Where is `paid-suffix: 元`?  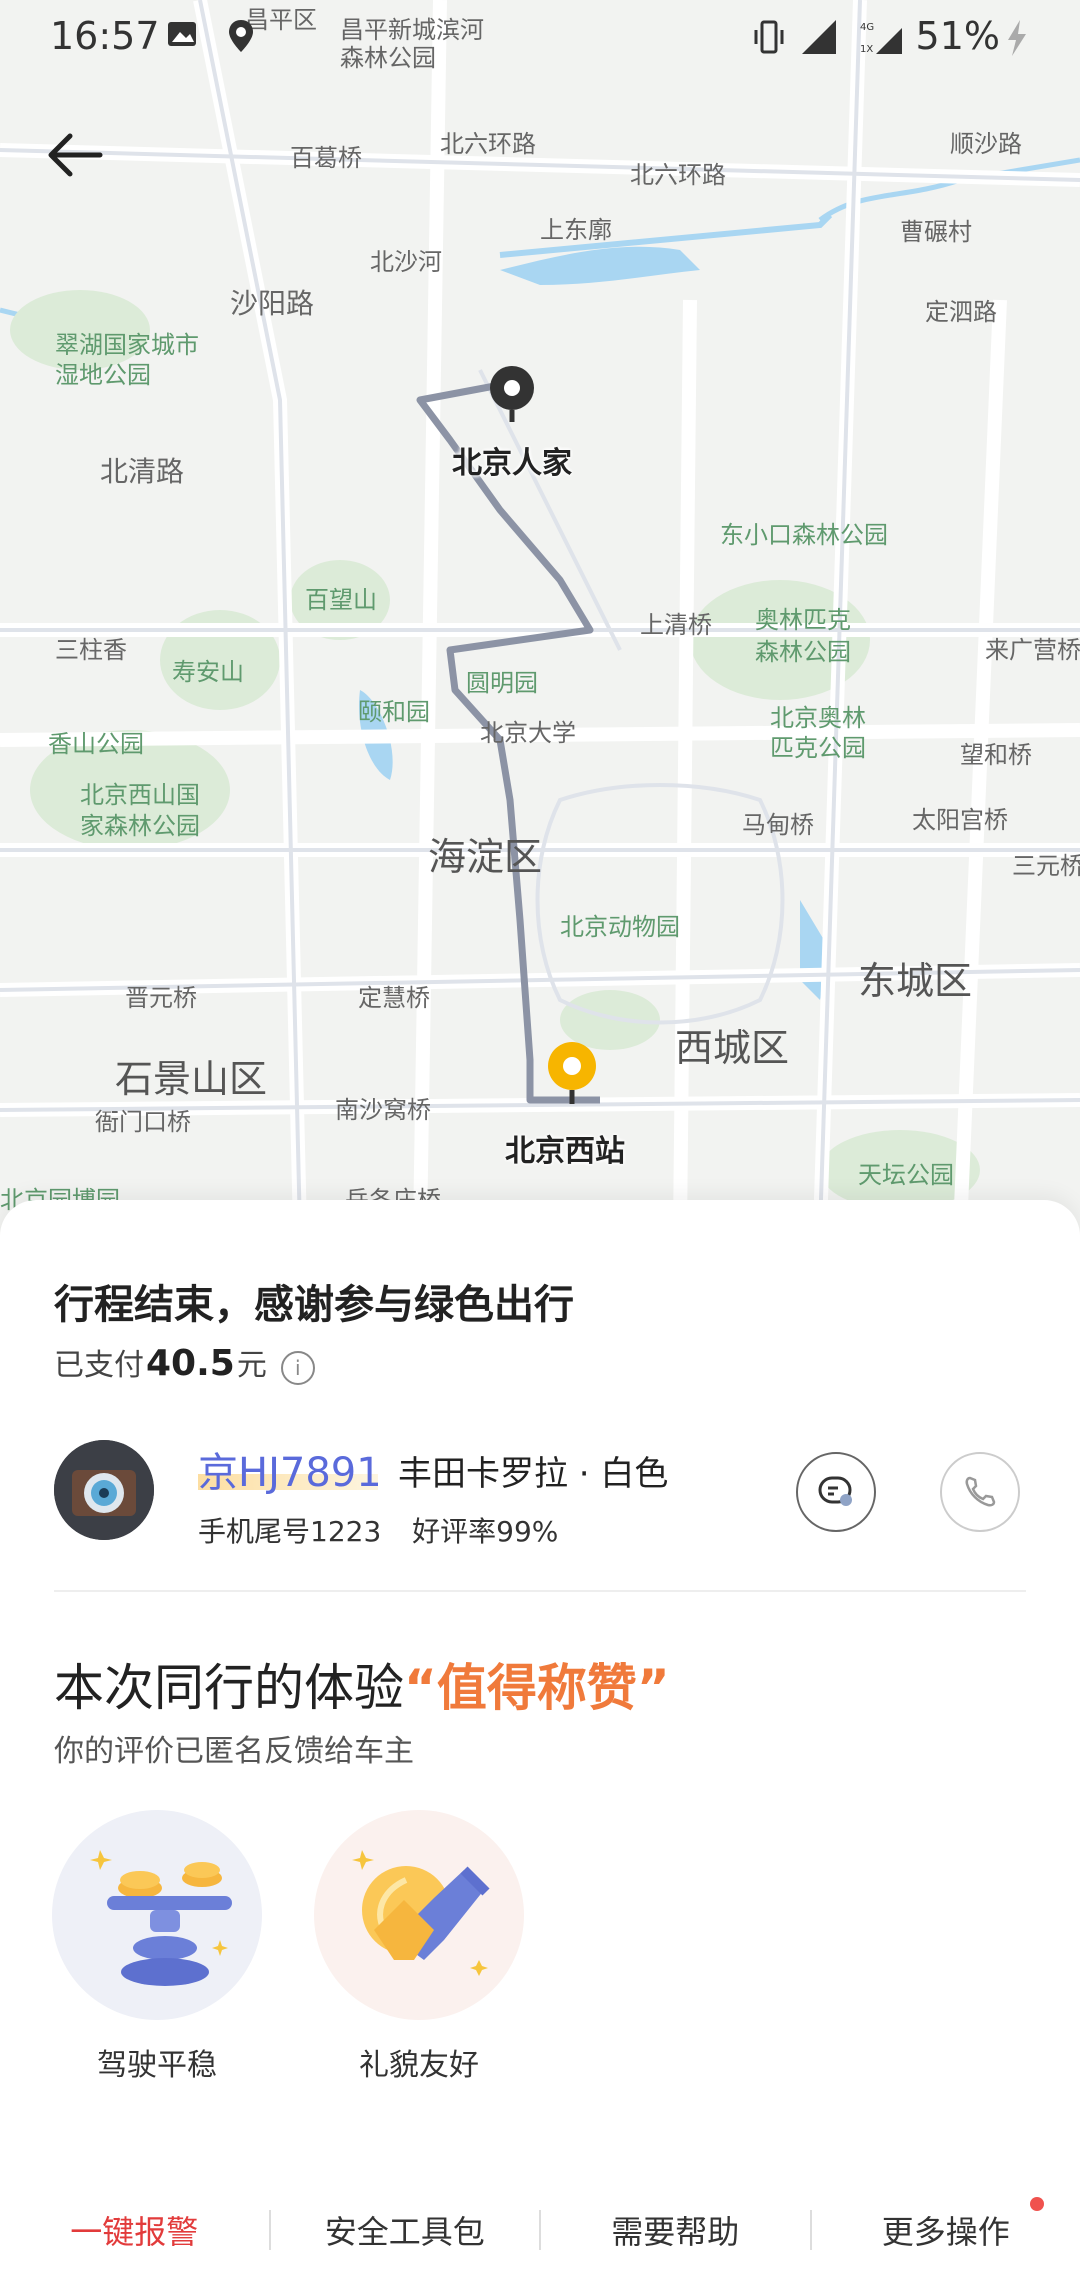
paid-suffix: 元 is located at coordinates (251, 1365).